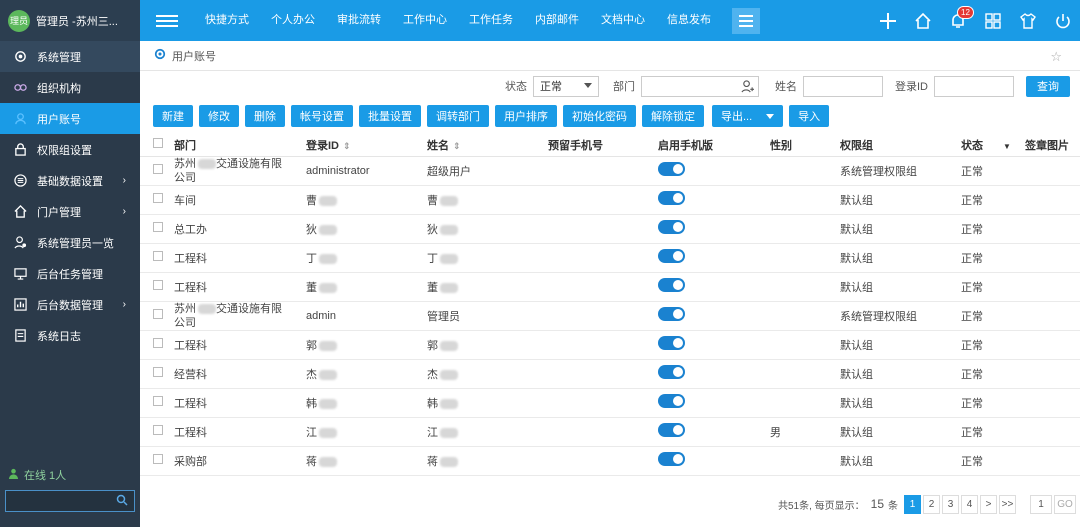 Image resolution: width=1080 pixels, height=527 pixels. What do you see at coordinates (352, 145) in the screenshot?
I see `header-login-id: 登录ID ⇕` at bounding box center [352, 145].